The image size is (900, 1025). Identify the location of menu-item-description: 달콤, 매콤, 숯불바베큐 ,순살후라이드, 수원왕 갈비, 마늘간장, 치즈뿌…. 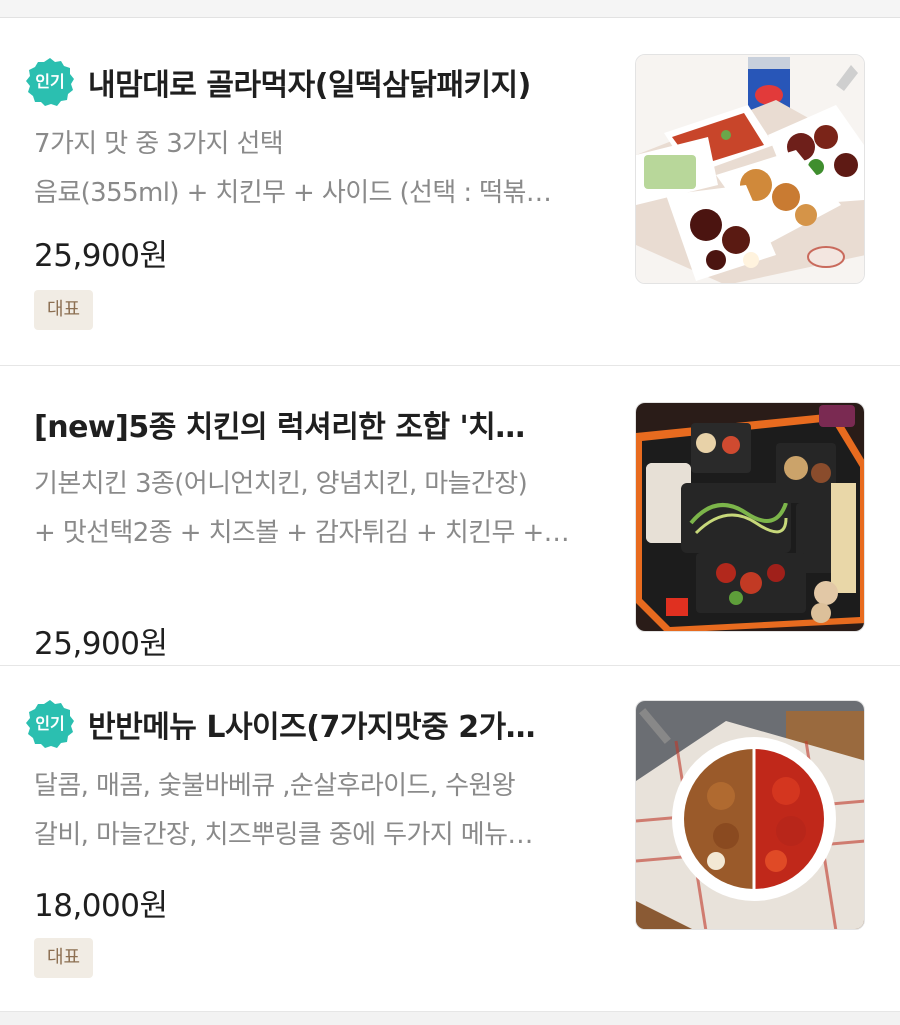
(314, 811).